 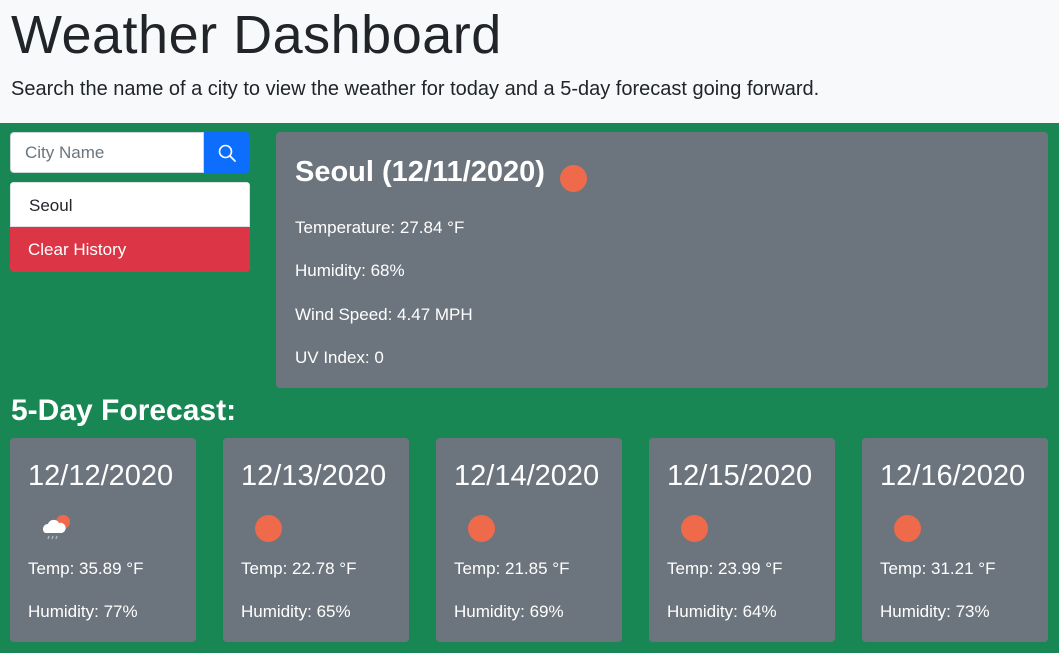 I want to click on forecast-date: 12/16/2020, so click(x=953, y=476).